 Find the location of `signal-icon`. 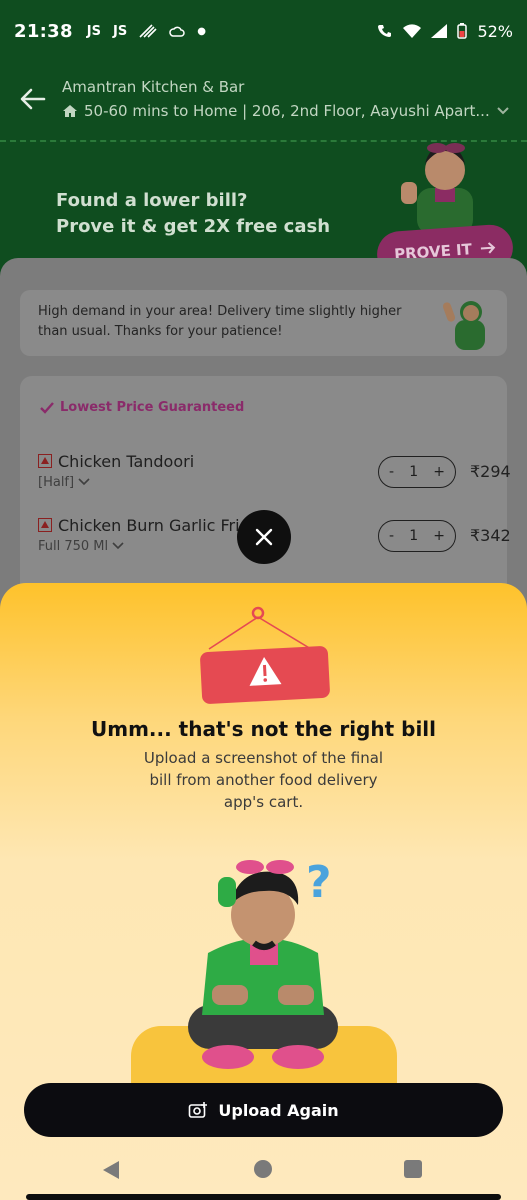

signal-icon is located at coordinates (439, 31).